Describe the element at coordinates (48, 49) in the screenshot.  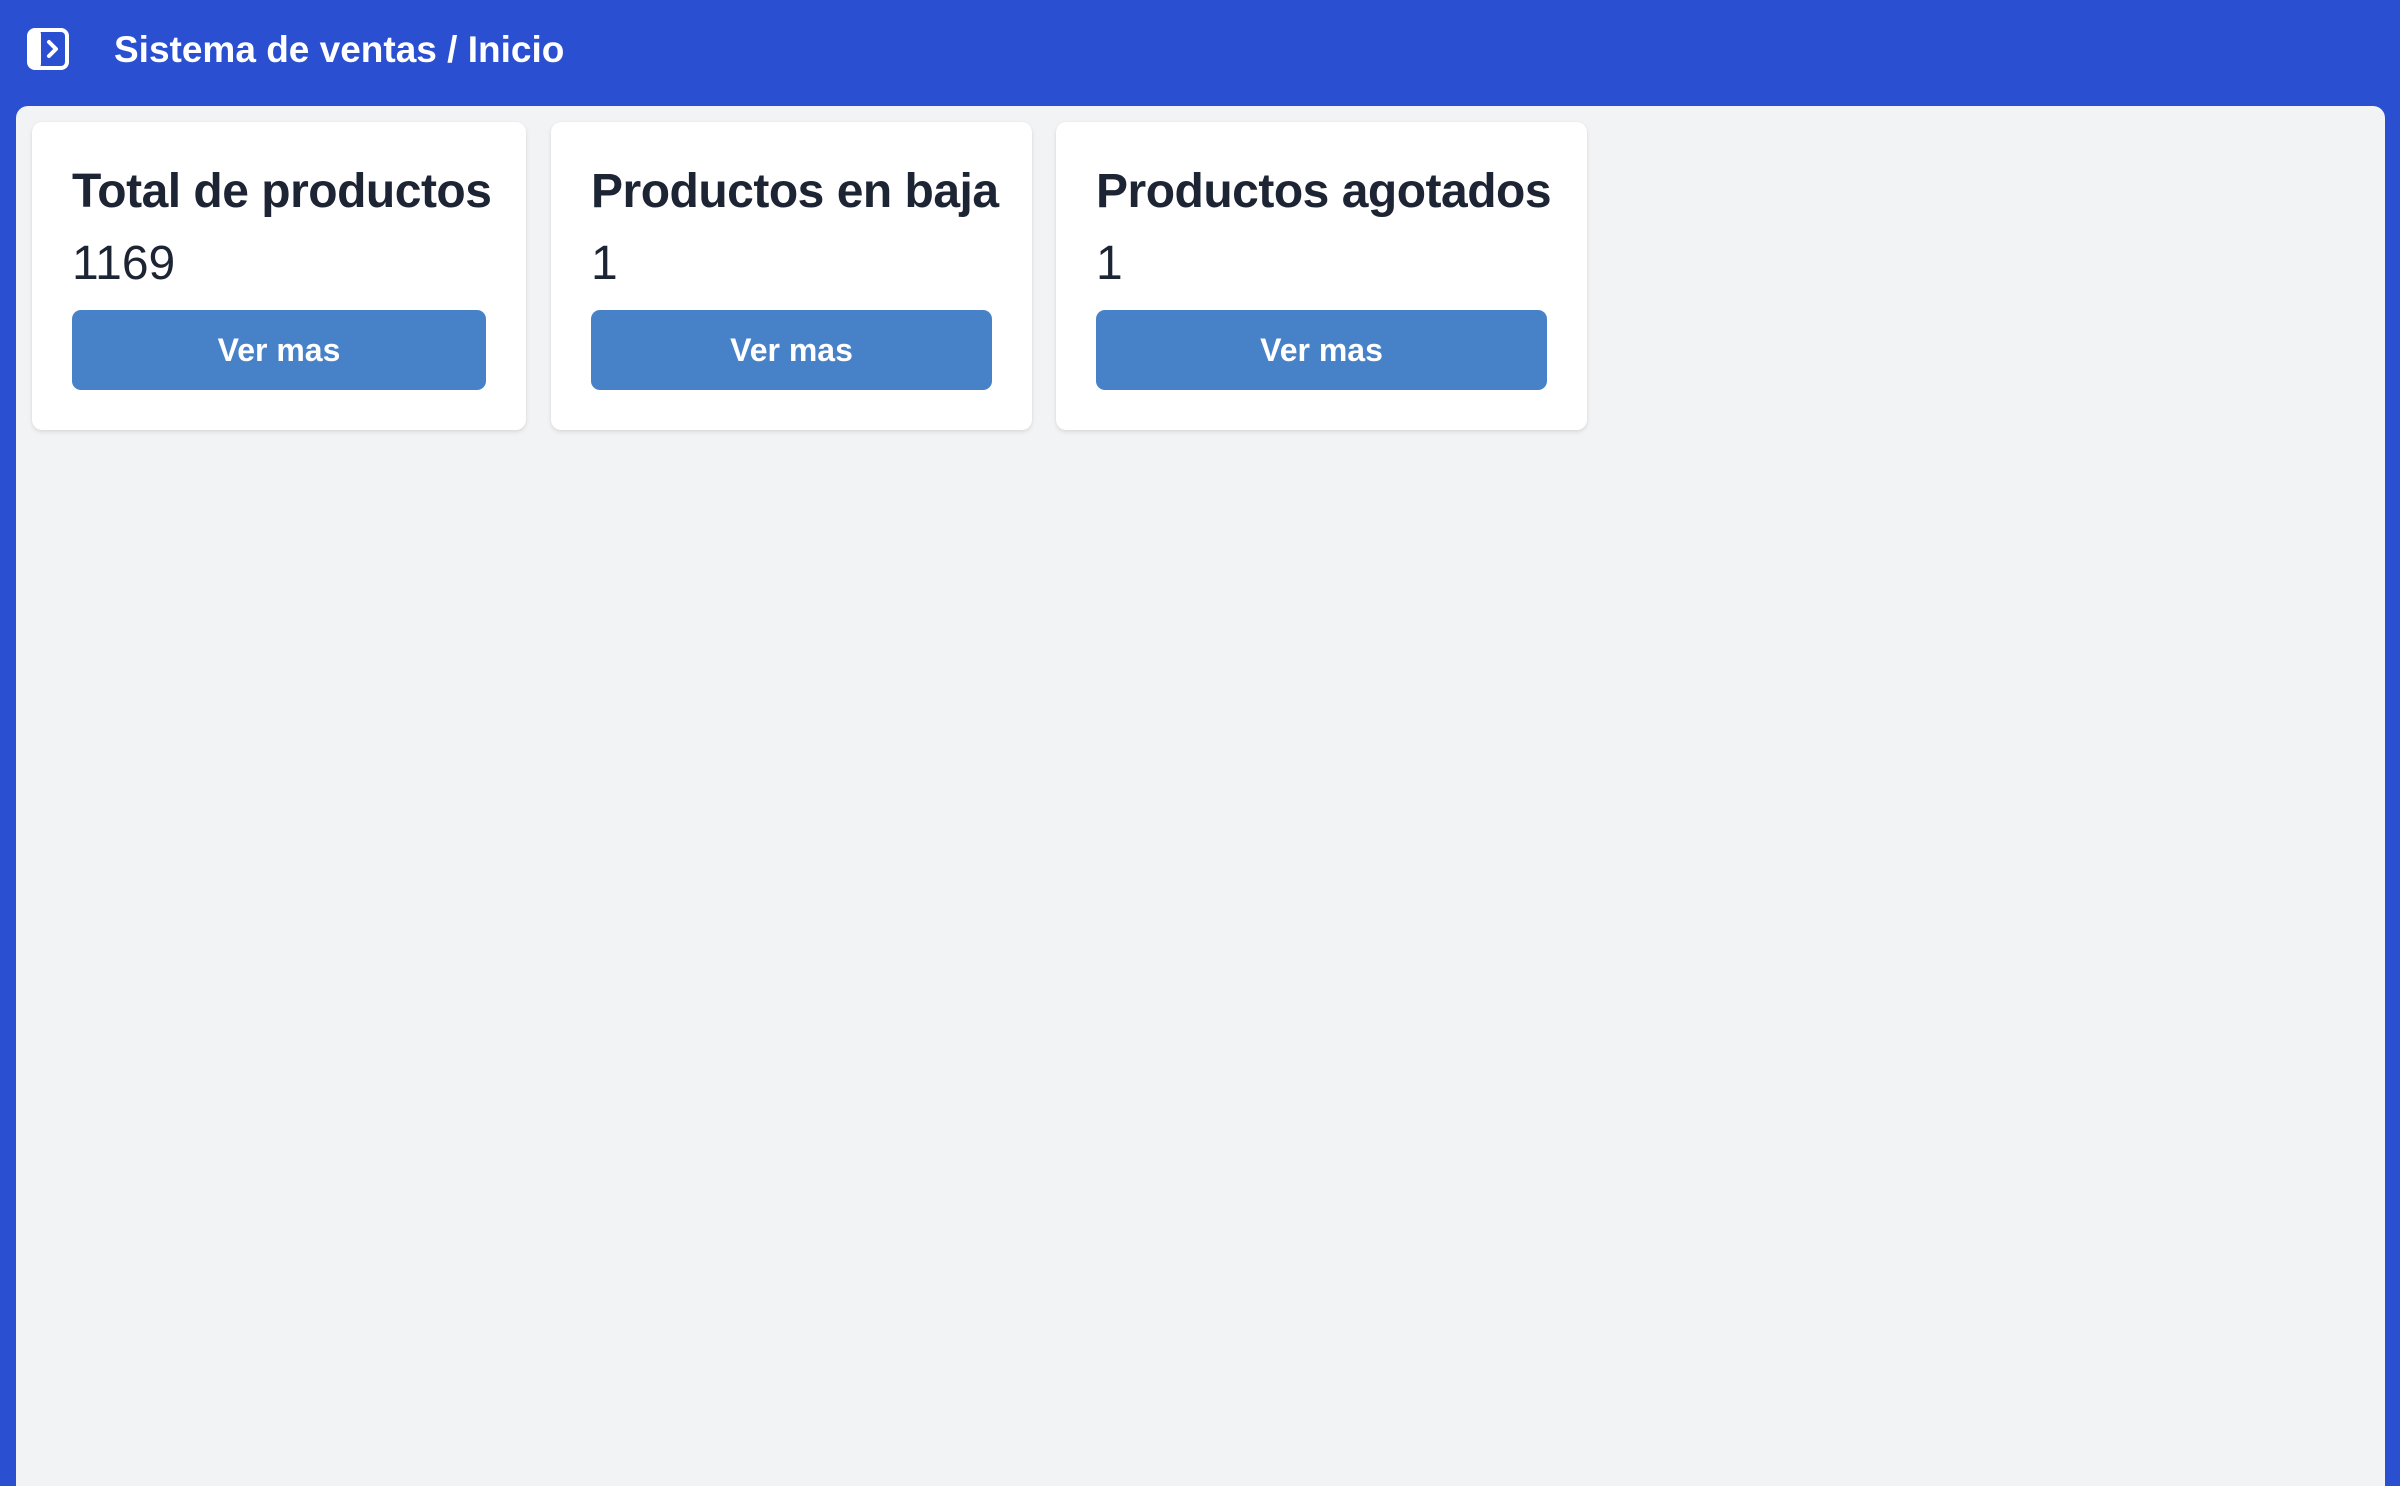
I see `sidebar-expand-icon` at that location.